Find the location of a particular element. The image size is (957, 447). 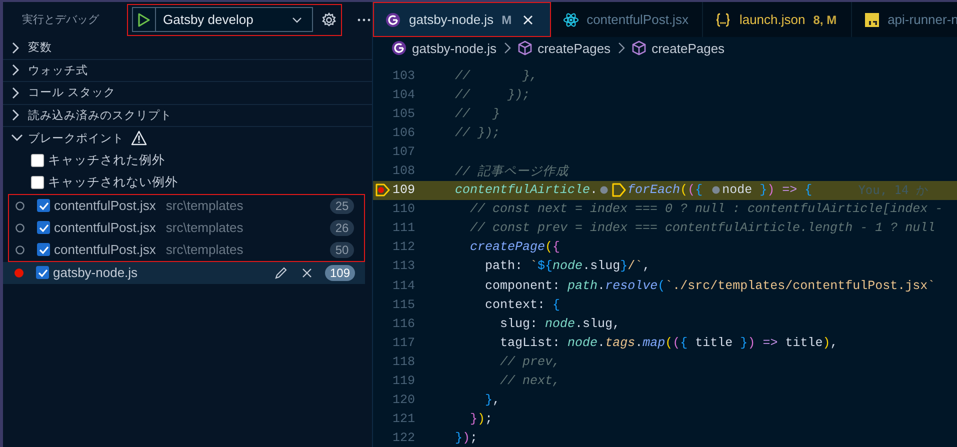

breadcrumb-item: gatsby-node.js is located at coordinates (454, 48).